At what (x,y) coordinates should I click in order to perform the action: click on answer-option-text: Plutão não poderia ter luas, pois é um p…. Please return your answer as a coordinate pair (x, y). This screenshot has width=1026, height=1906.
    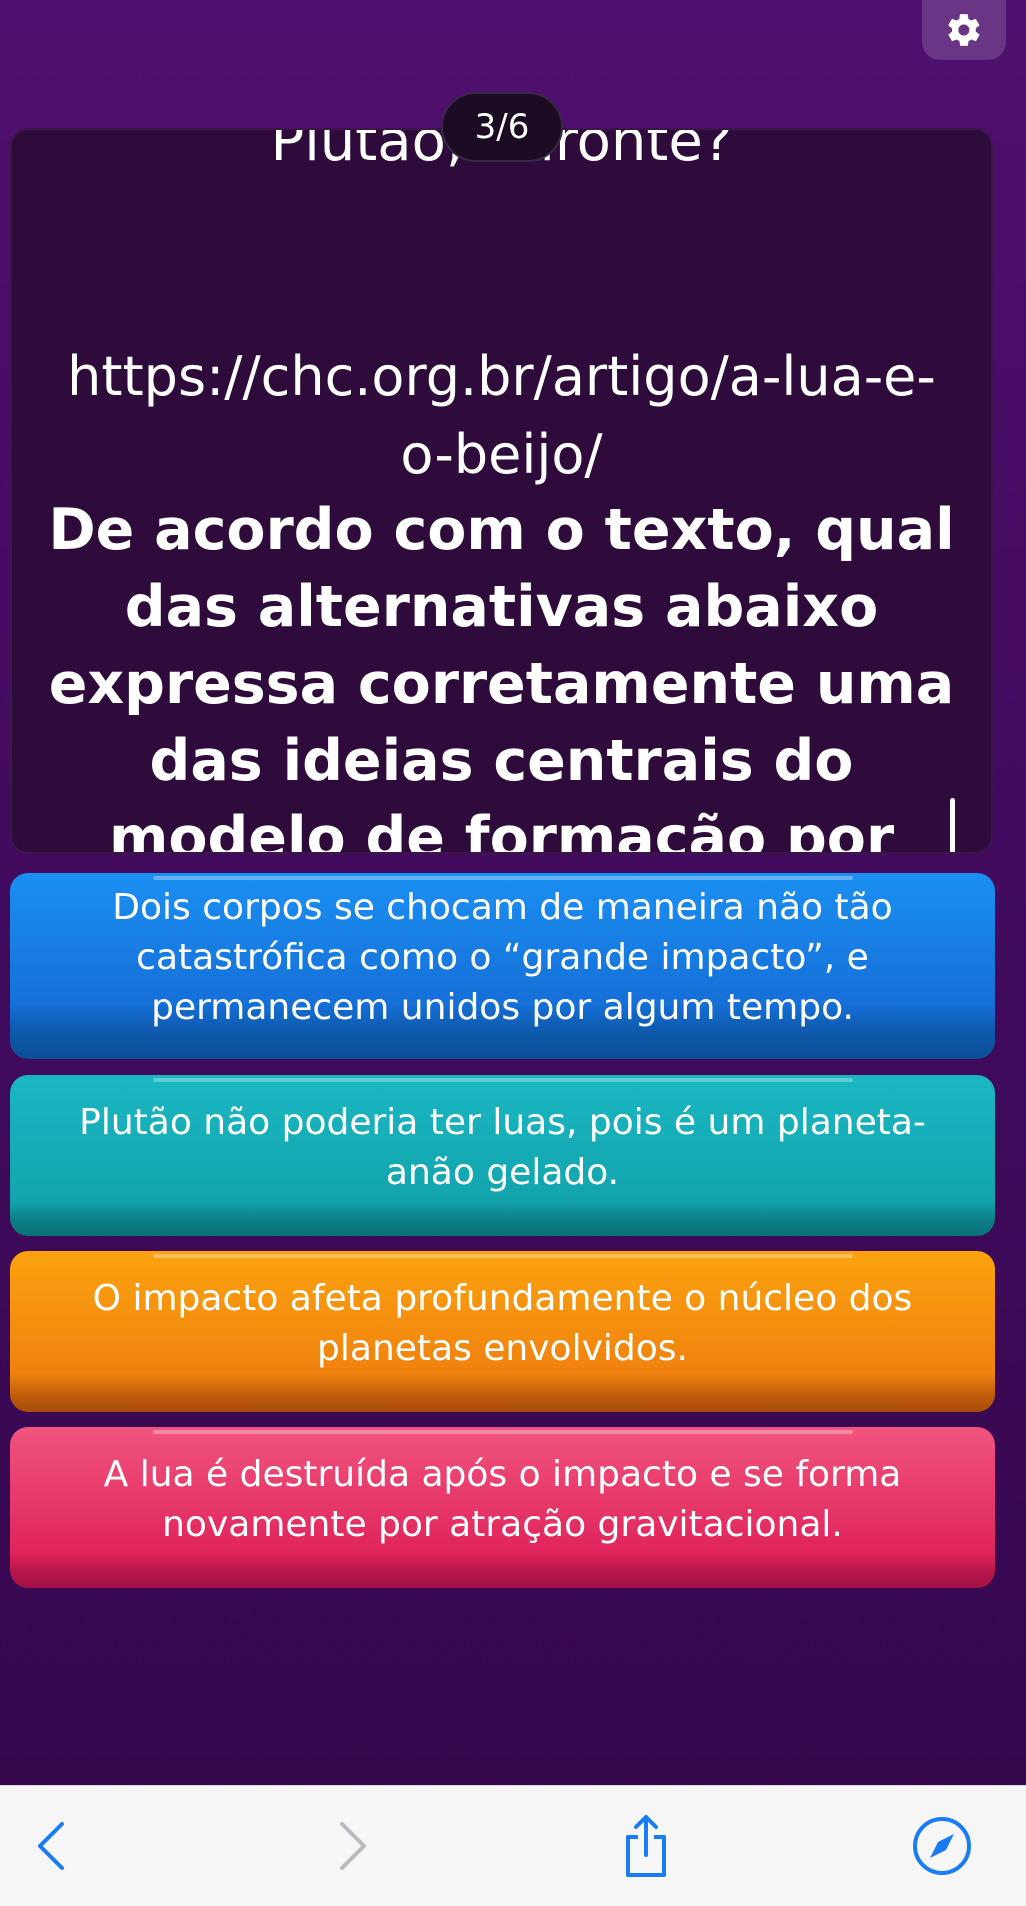
    Looking at the image, I should click on (502, 1147).